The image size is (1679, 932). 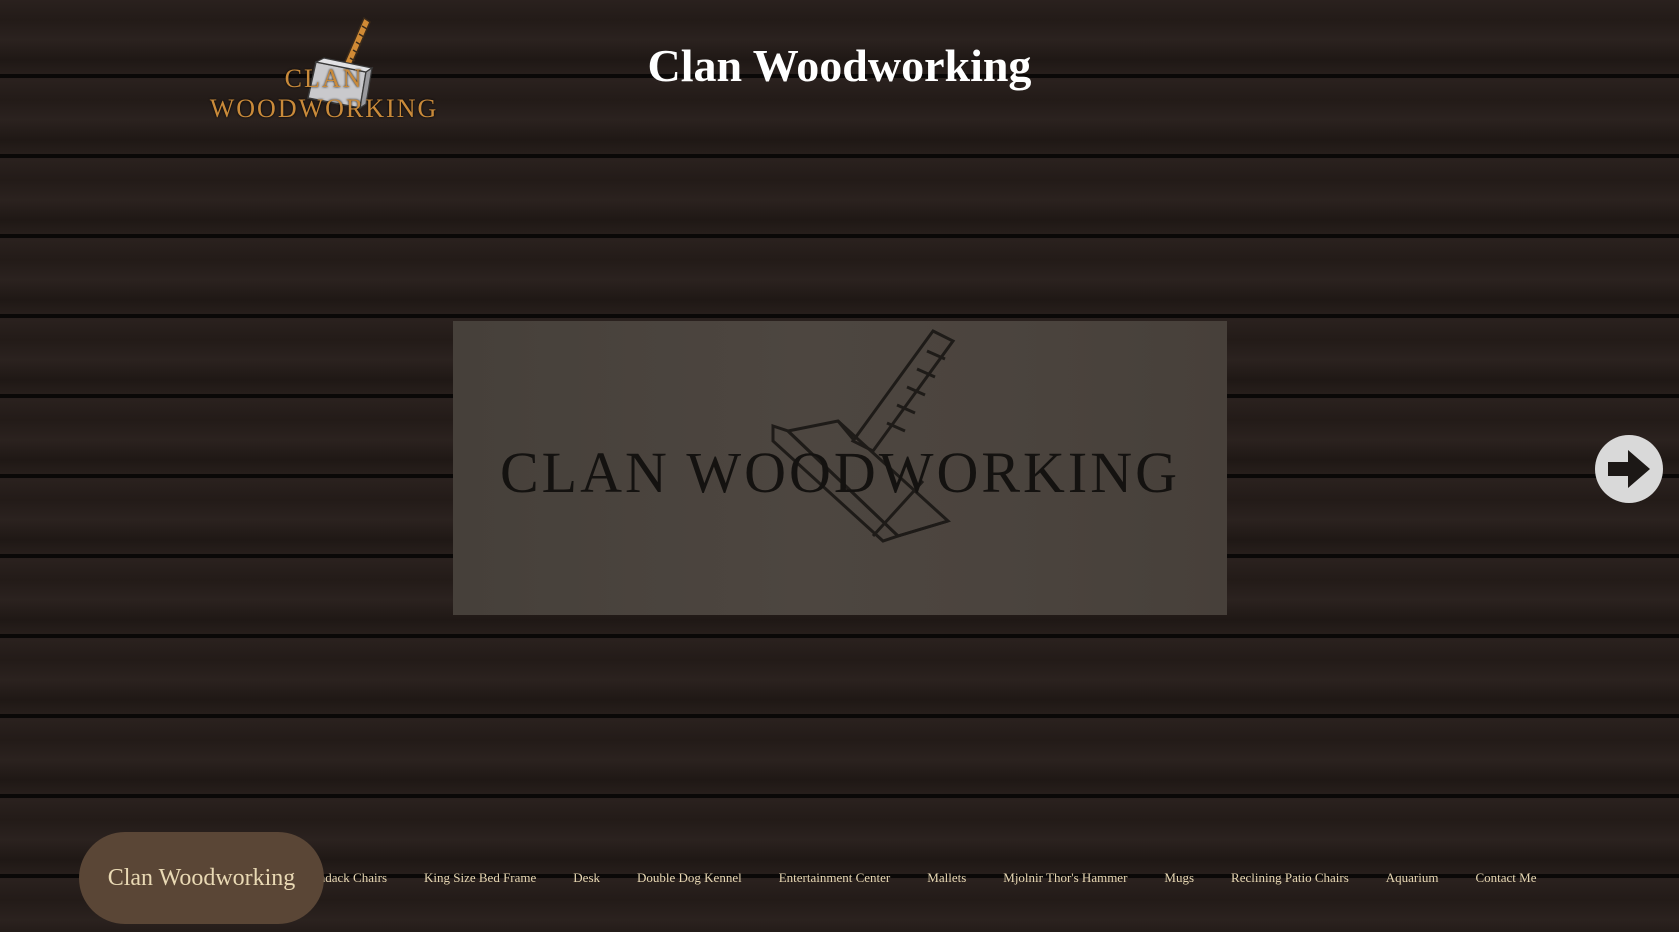 What do you see at coordinates (1412, 878) in the screenshot?
I see `nav-item-aquarium: Aquarium` at bounding box center [1412, 878].